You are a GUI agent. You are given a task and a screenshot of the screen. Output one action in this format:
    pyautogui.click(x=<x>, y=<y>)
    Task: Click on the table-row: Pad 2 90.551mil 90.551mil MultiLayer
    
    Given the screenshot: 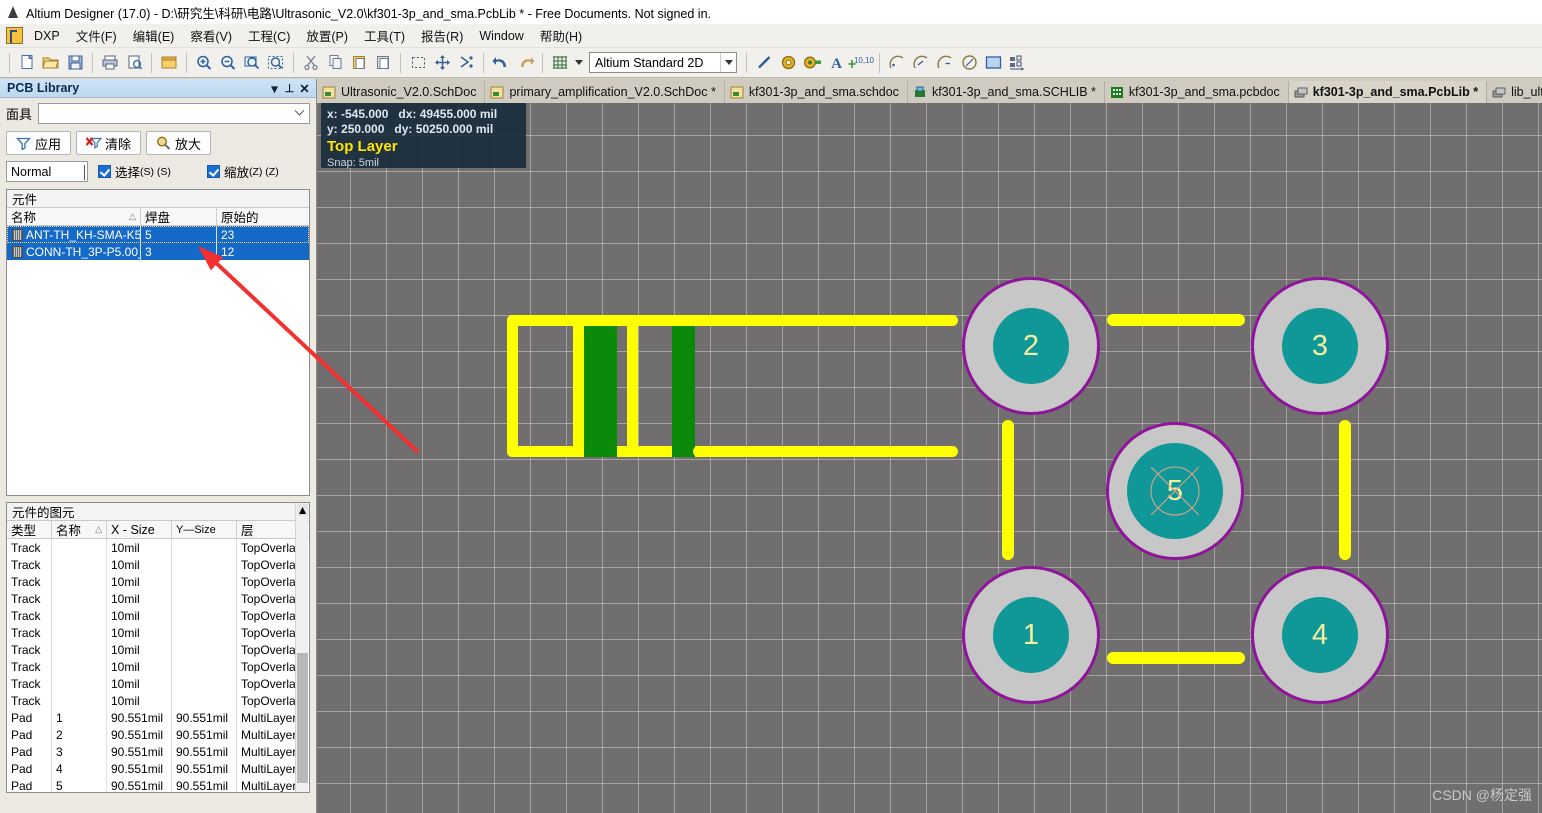 What is the action you would take?
    pyautogui.click(x=158, y=734)
    